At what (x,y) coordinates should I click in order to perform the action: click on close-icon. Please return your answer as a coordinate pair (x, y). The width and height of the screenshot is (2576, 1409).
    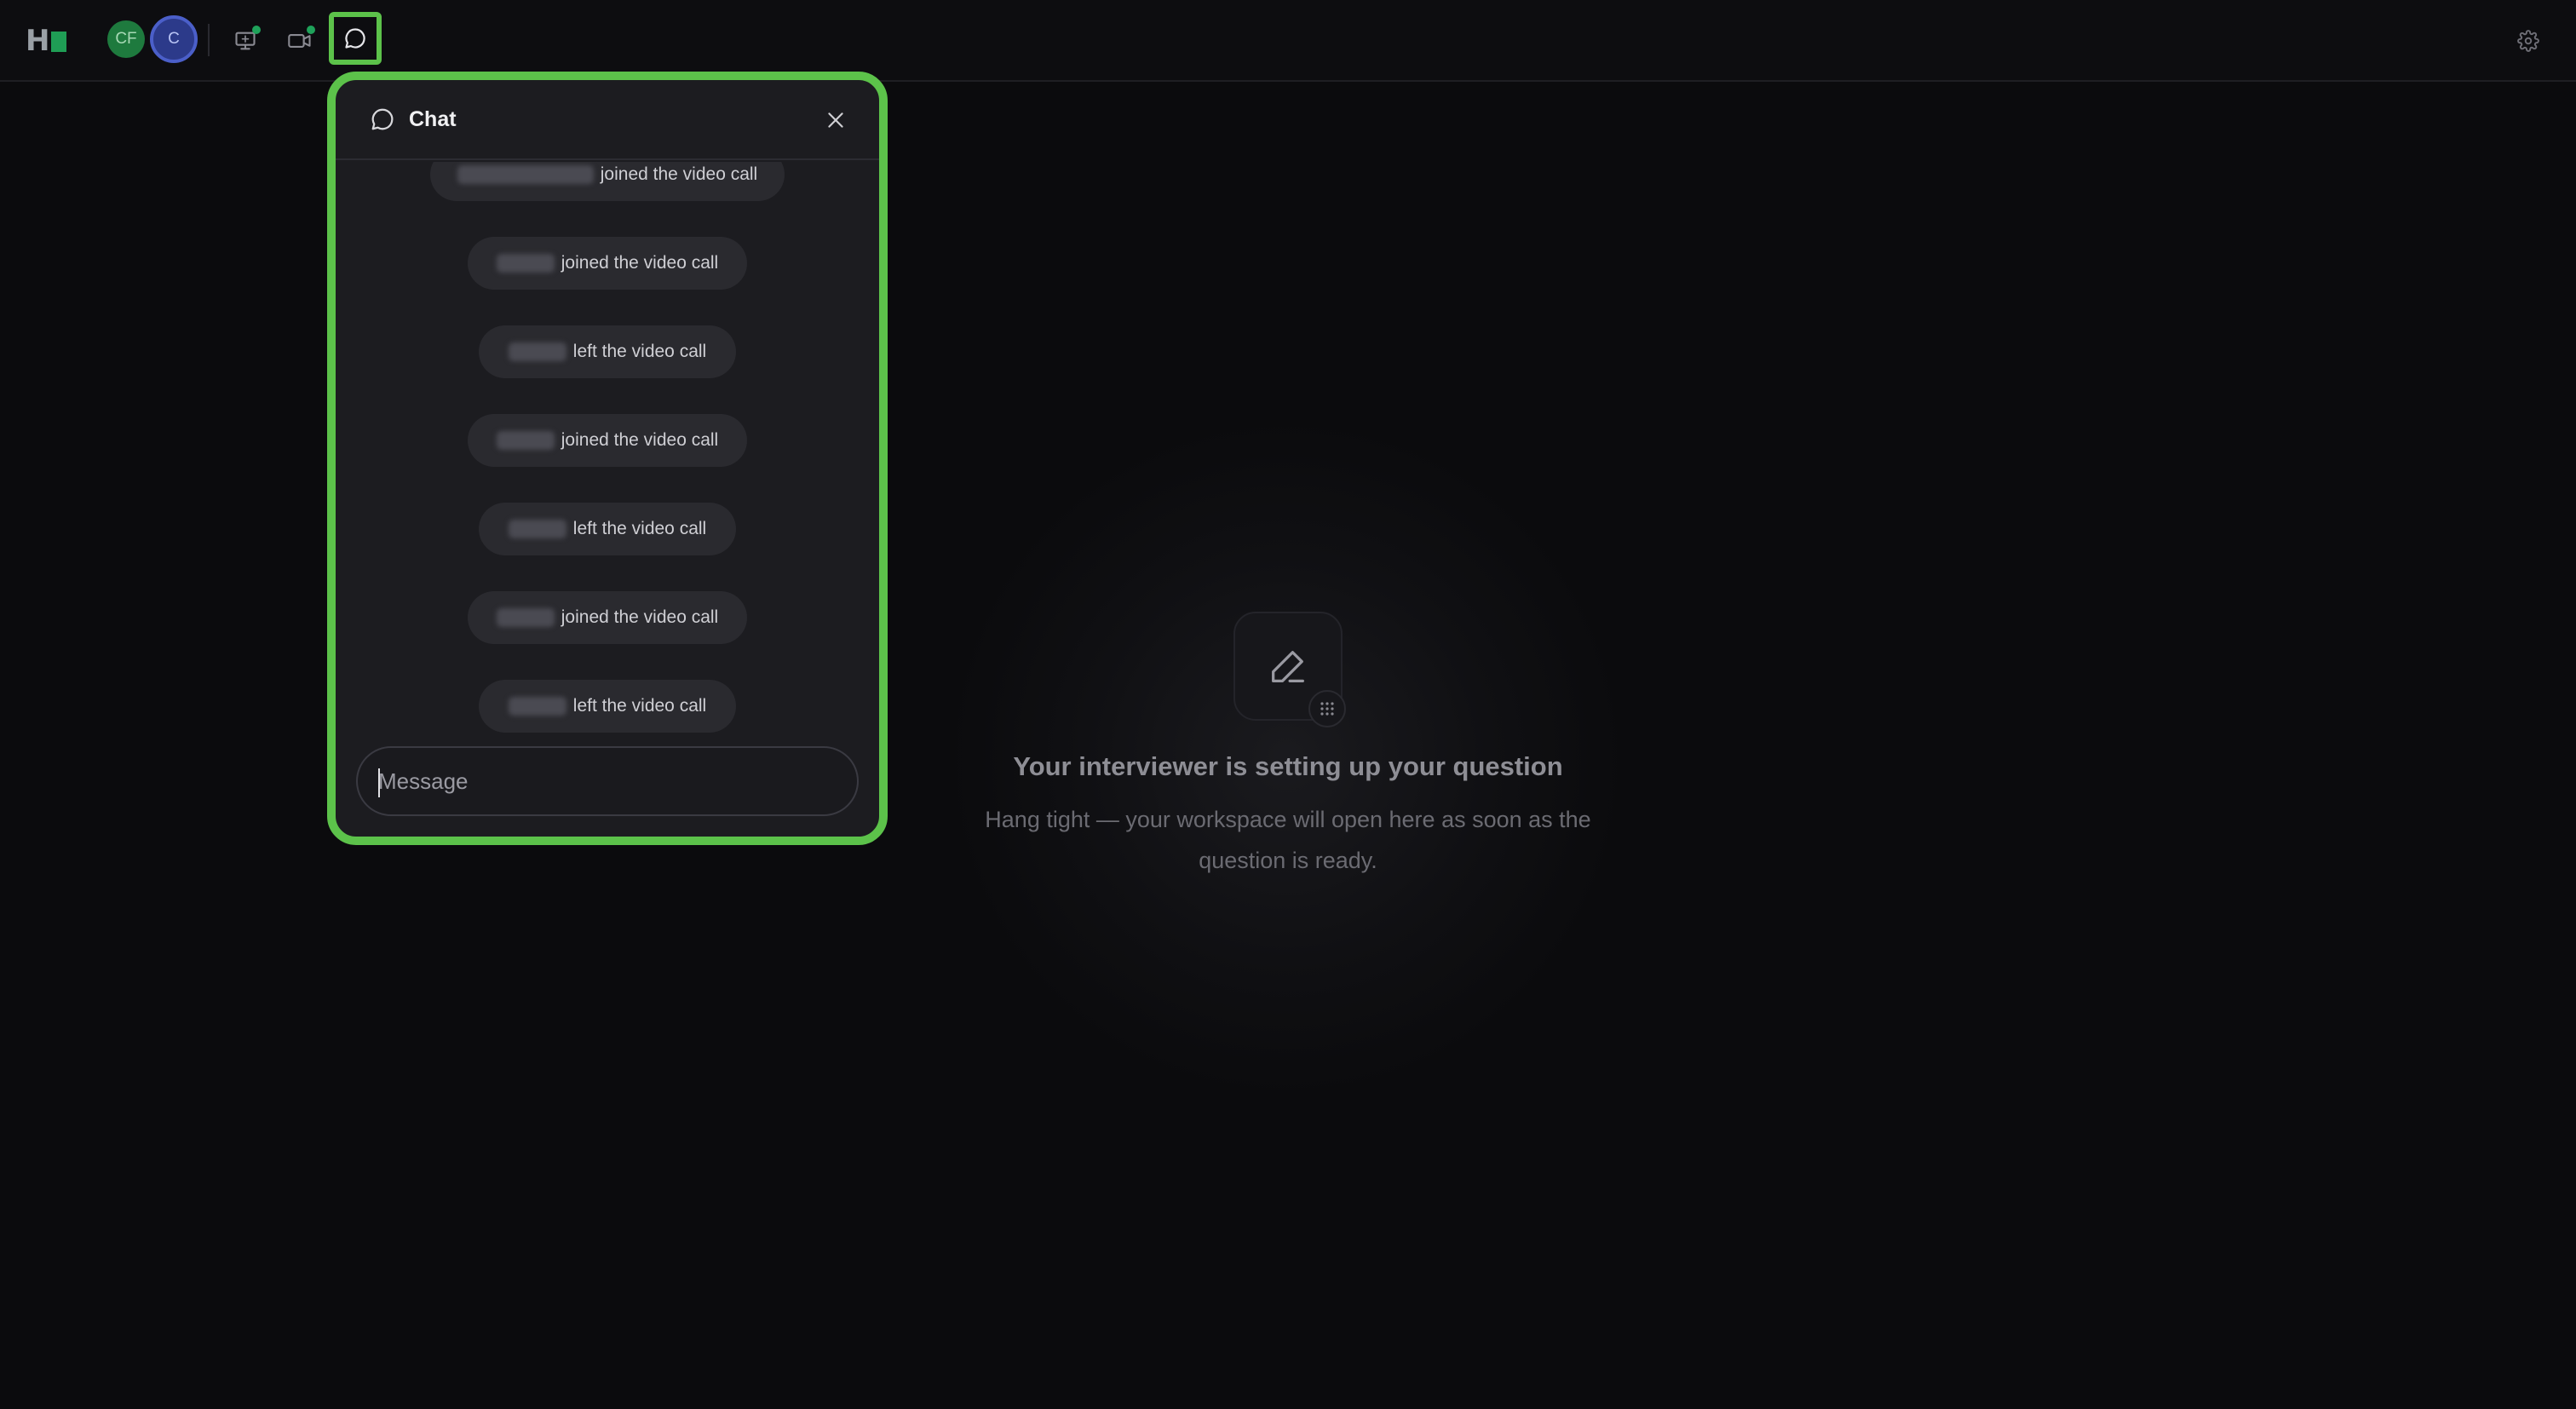
    Looking at the image, I should click on (835, 120).